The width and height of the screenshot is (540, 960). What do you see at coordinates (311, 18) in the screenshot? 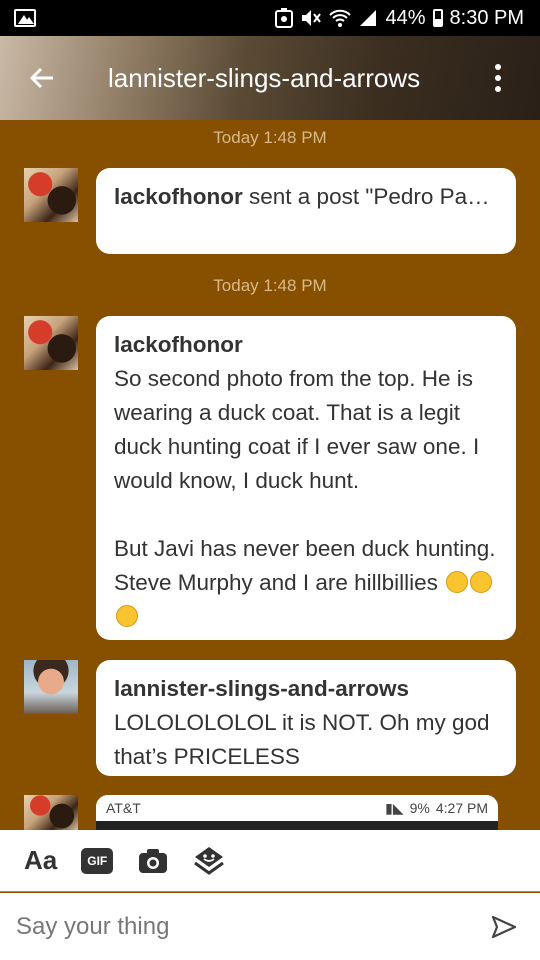
I see `mute-icon` at bounding box center [311, 18].